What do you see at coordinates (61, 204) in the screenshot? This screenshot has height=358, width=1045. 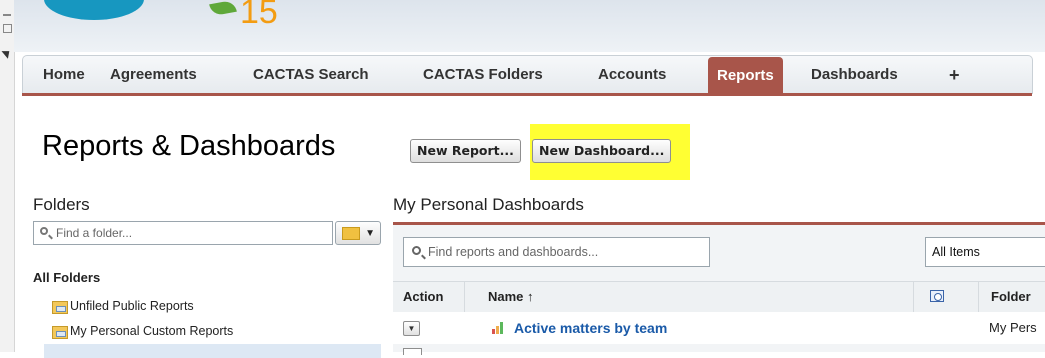 I see `folders-title: Folders` at bounding box center [61, 204].